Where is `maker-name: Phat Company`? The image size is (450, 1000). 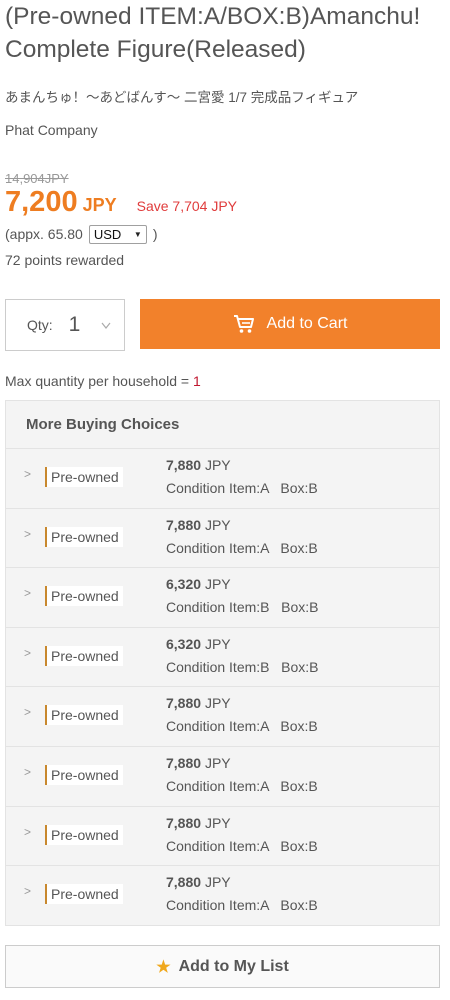
maker-name: Phat Company is located at coordinates (51, 130).